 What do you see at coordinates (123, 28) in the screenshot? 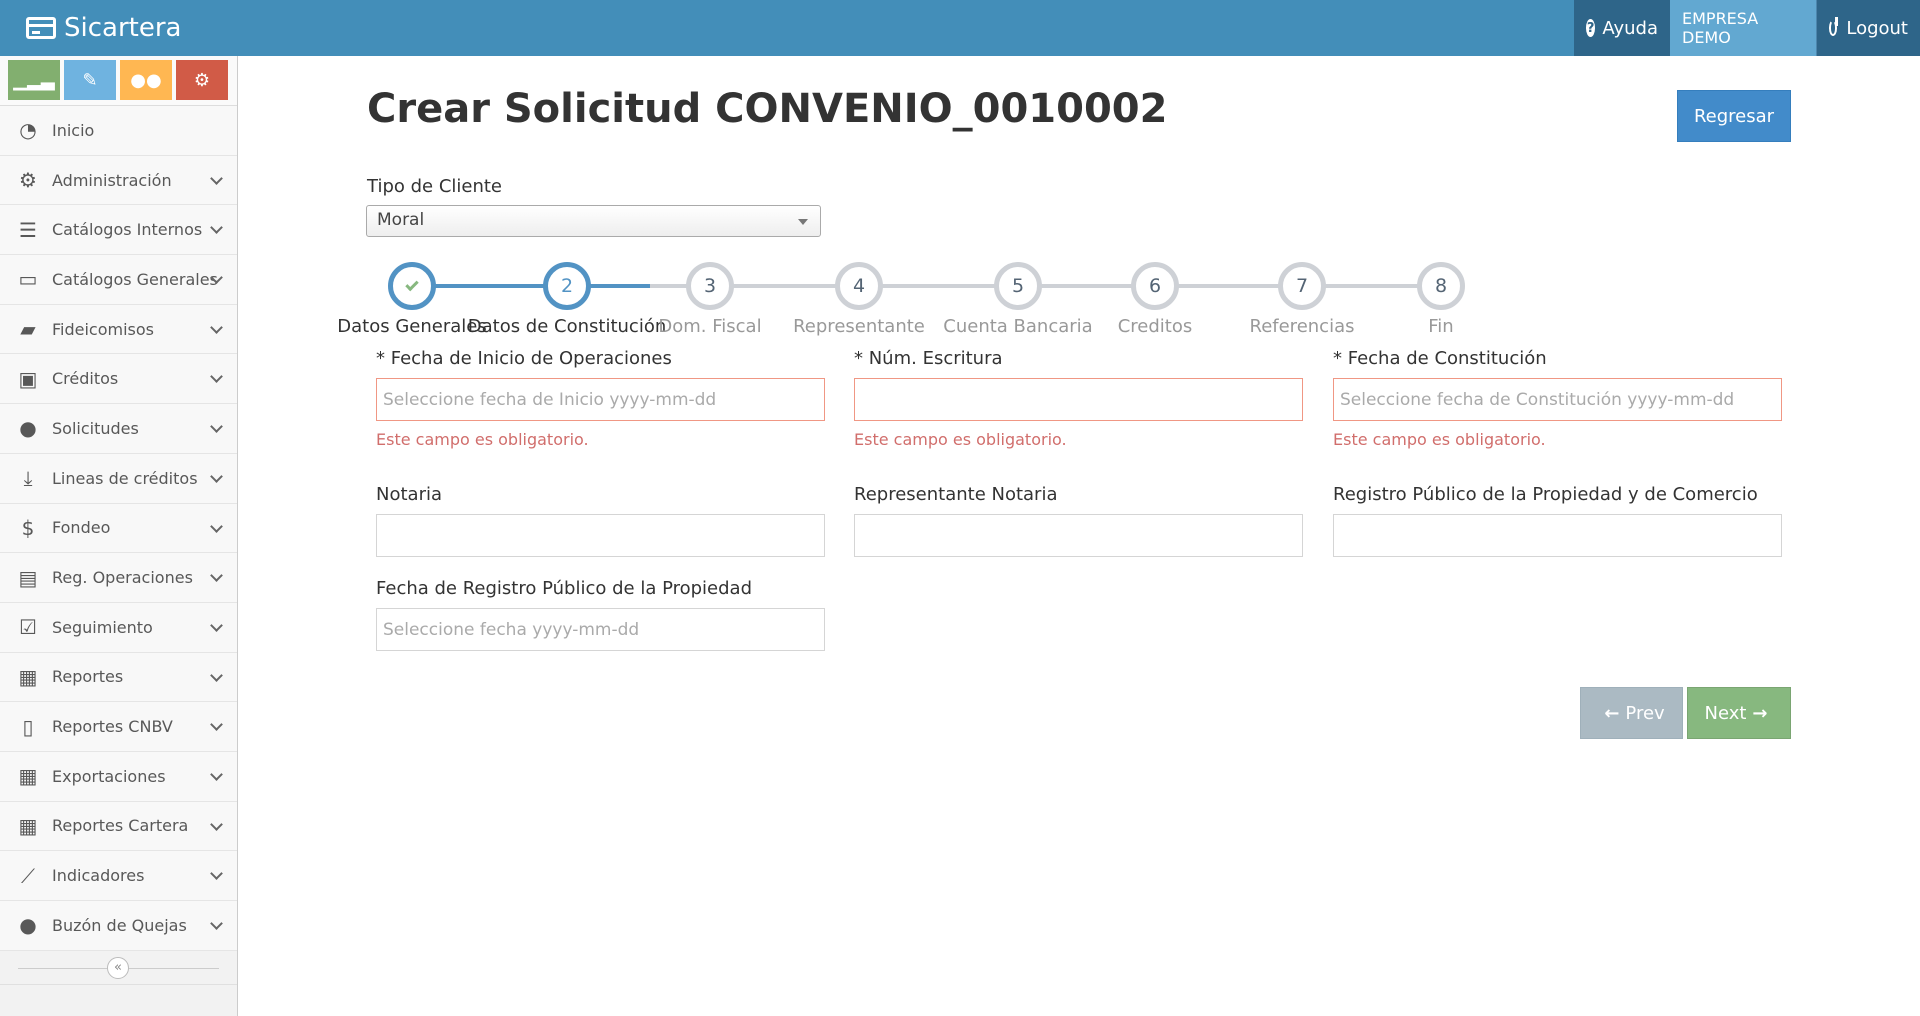
I see `brand-name: Sicartera` at bounding box center [123, 28].